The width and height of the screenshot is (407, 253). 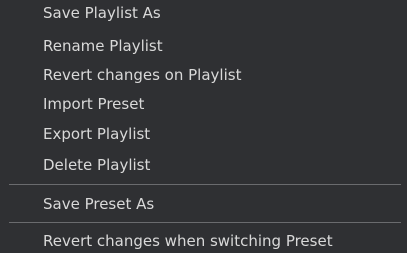 What do you see at coordinates (96, 134) in the screenshot?
I see `menu-item-export-playlist: Export Playlist` at bounding box center [96, 134].